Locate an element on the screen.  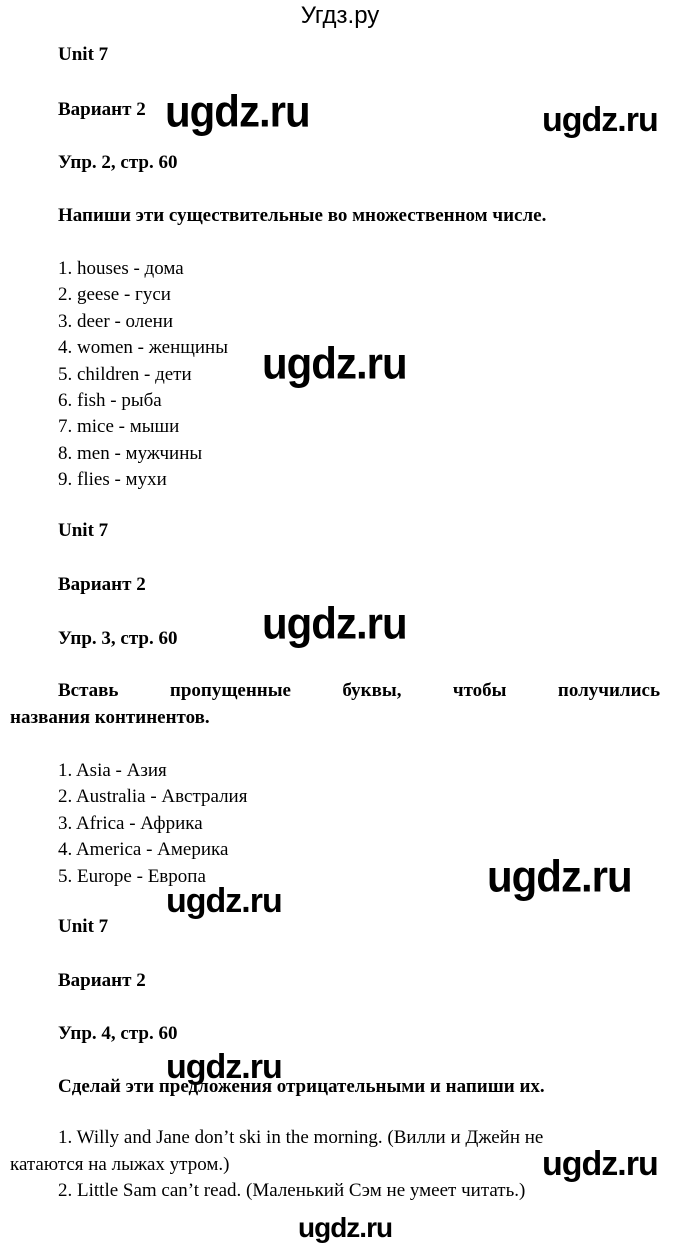
list-item: 1. houses - дома is located at coordinates (121, 268).